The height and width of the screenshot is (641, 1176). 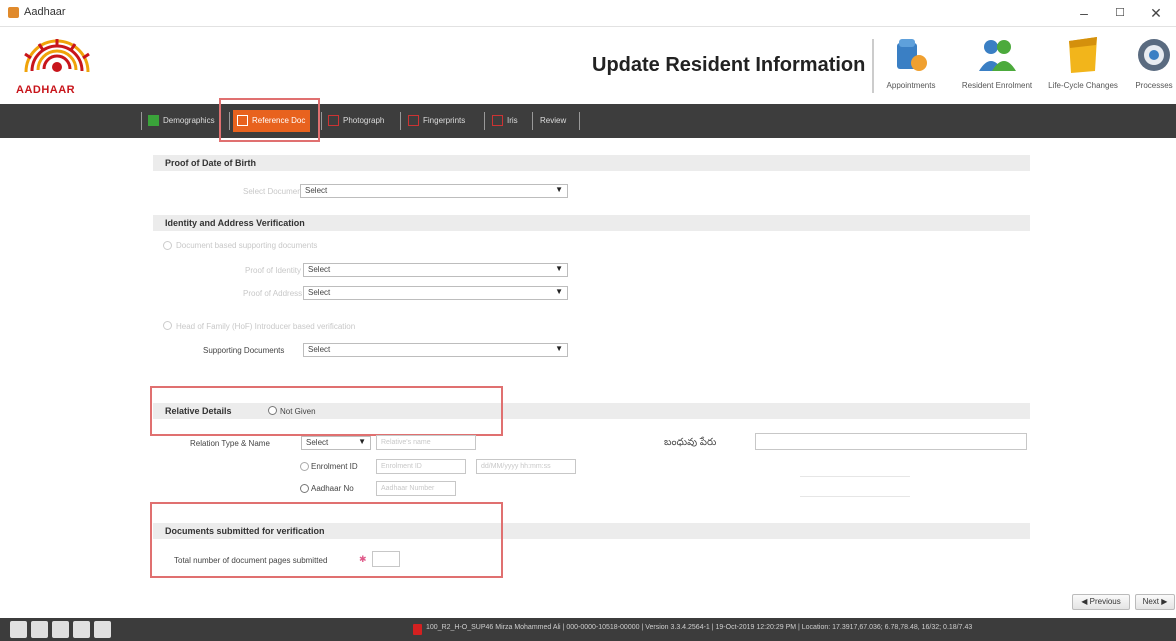 I want to click on minimize-button: –, so click(x=1084, y=13).